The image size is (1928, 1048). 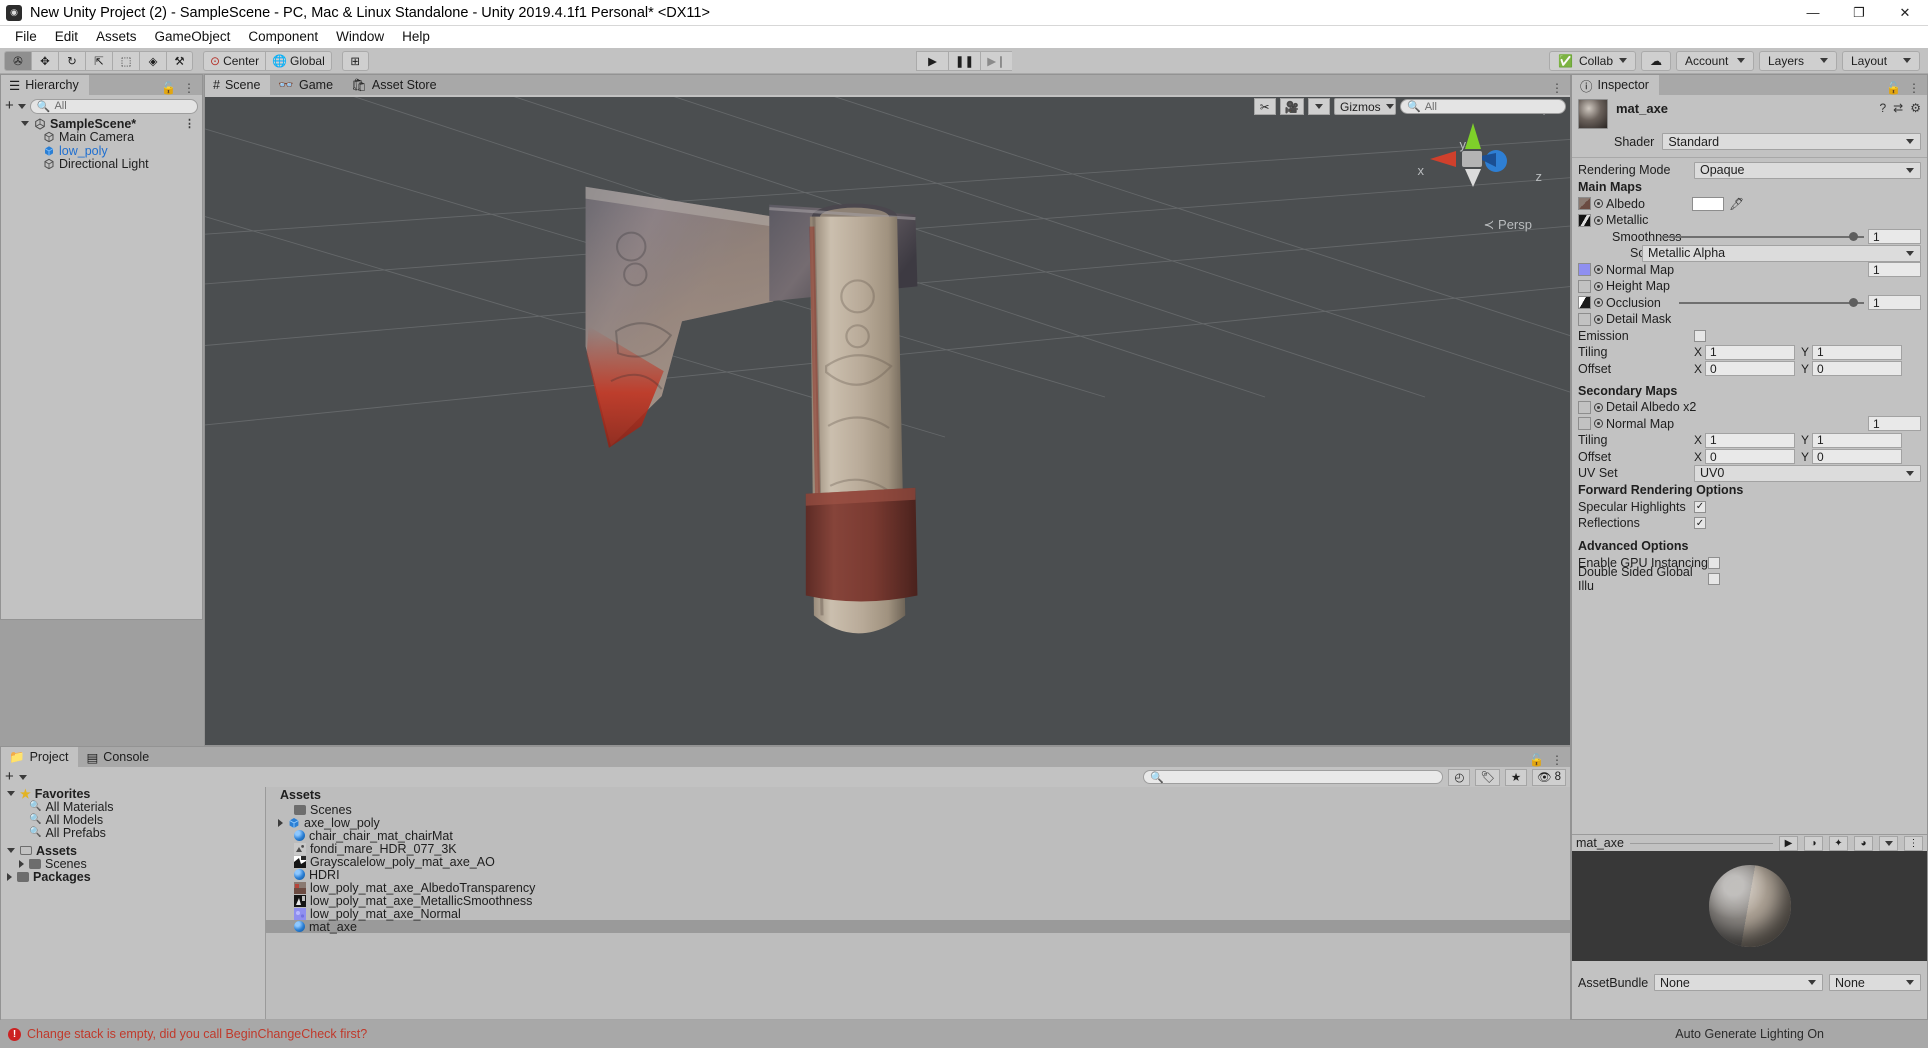 I want to click on double-sided-gi-checkbox, so click(x=1714, y=579).